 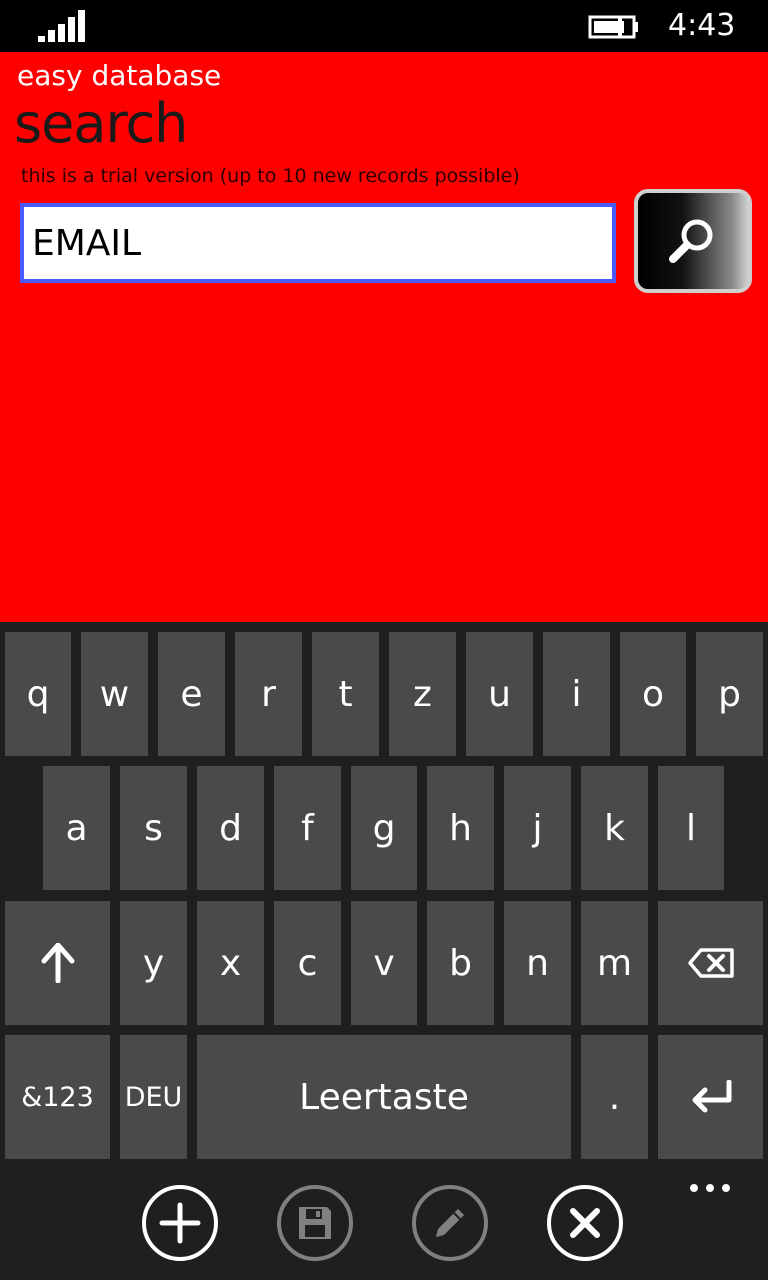 What do you see at coordinates (345, 694) in the screenshot?
I see `key-t: t` at bounding box center [345, 694].